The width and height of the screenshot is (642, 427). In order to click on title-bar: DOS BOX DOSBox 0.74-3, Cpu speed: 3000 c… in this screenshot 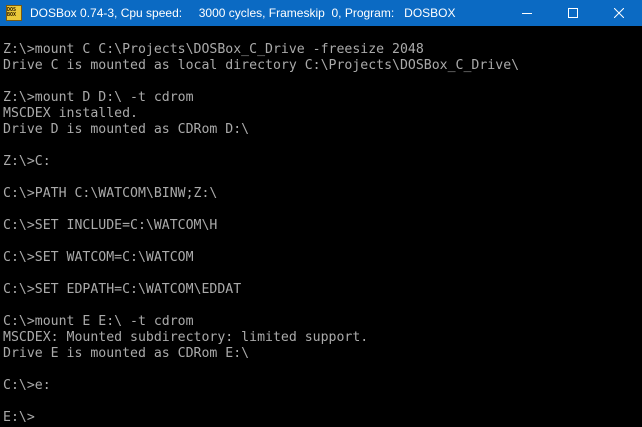, I will do `click(321, 13)`.